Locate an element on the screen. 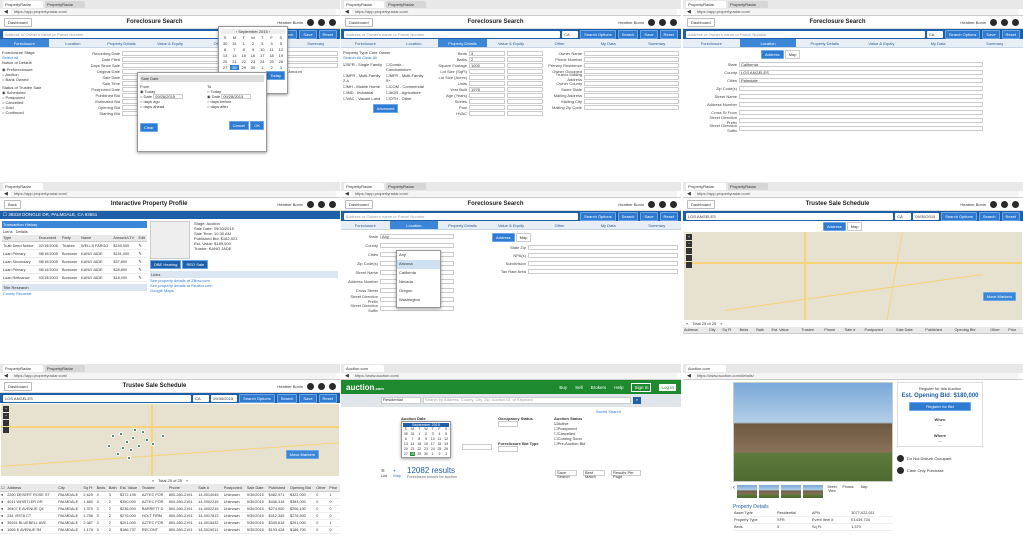  tab-value-equity: Value & Equity is located at coordinates (511, 225).